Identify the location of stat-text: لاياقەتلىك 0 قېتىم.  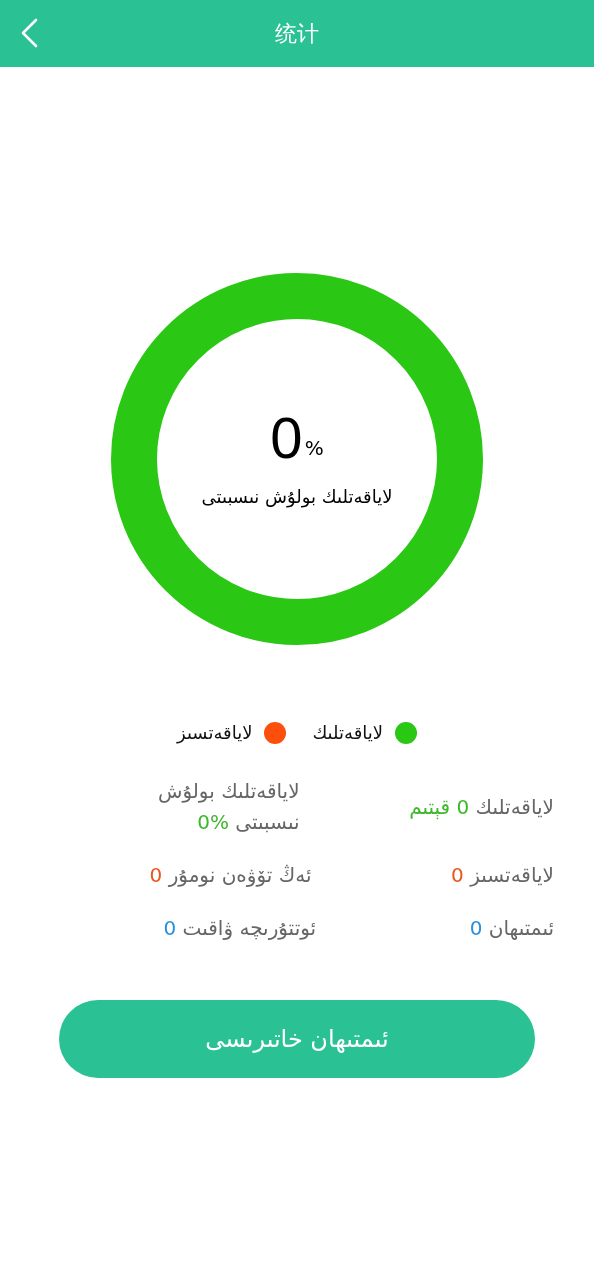
(481, 807).